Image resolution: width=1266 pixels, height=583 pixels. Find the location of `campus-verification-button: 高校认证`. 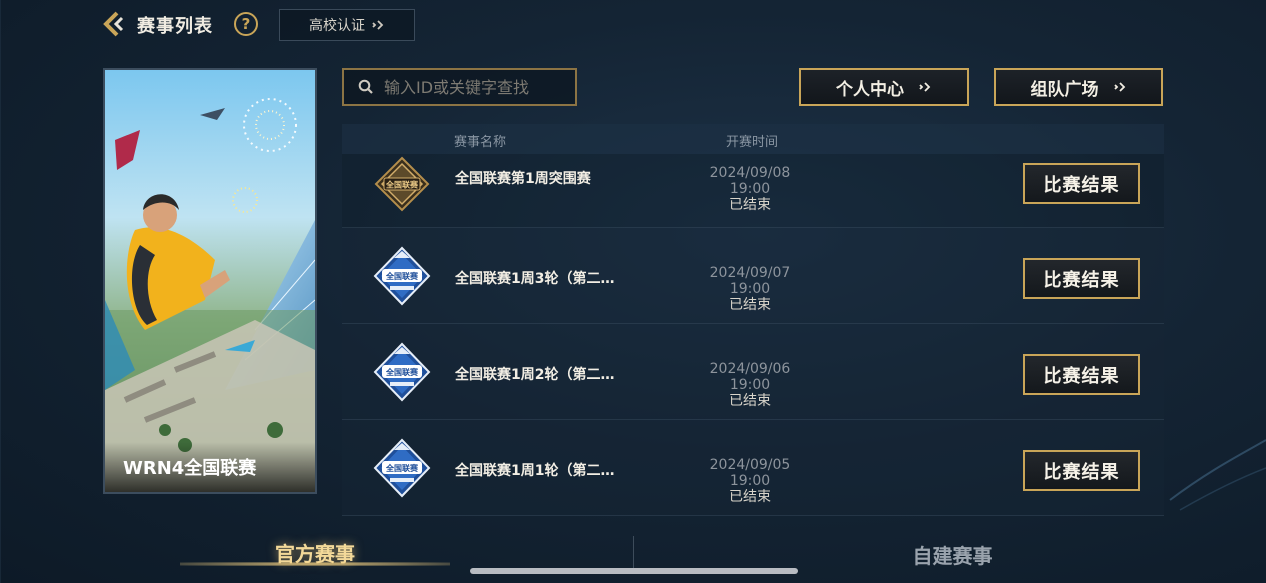

campus-verification-button: 高校认证 is located at coordinates (347, 25).